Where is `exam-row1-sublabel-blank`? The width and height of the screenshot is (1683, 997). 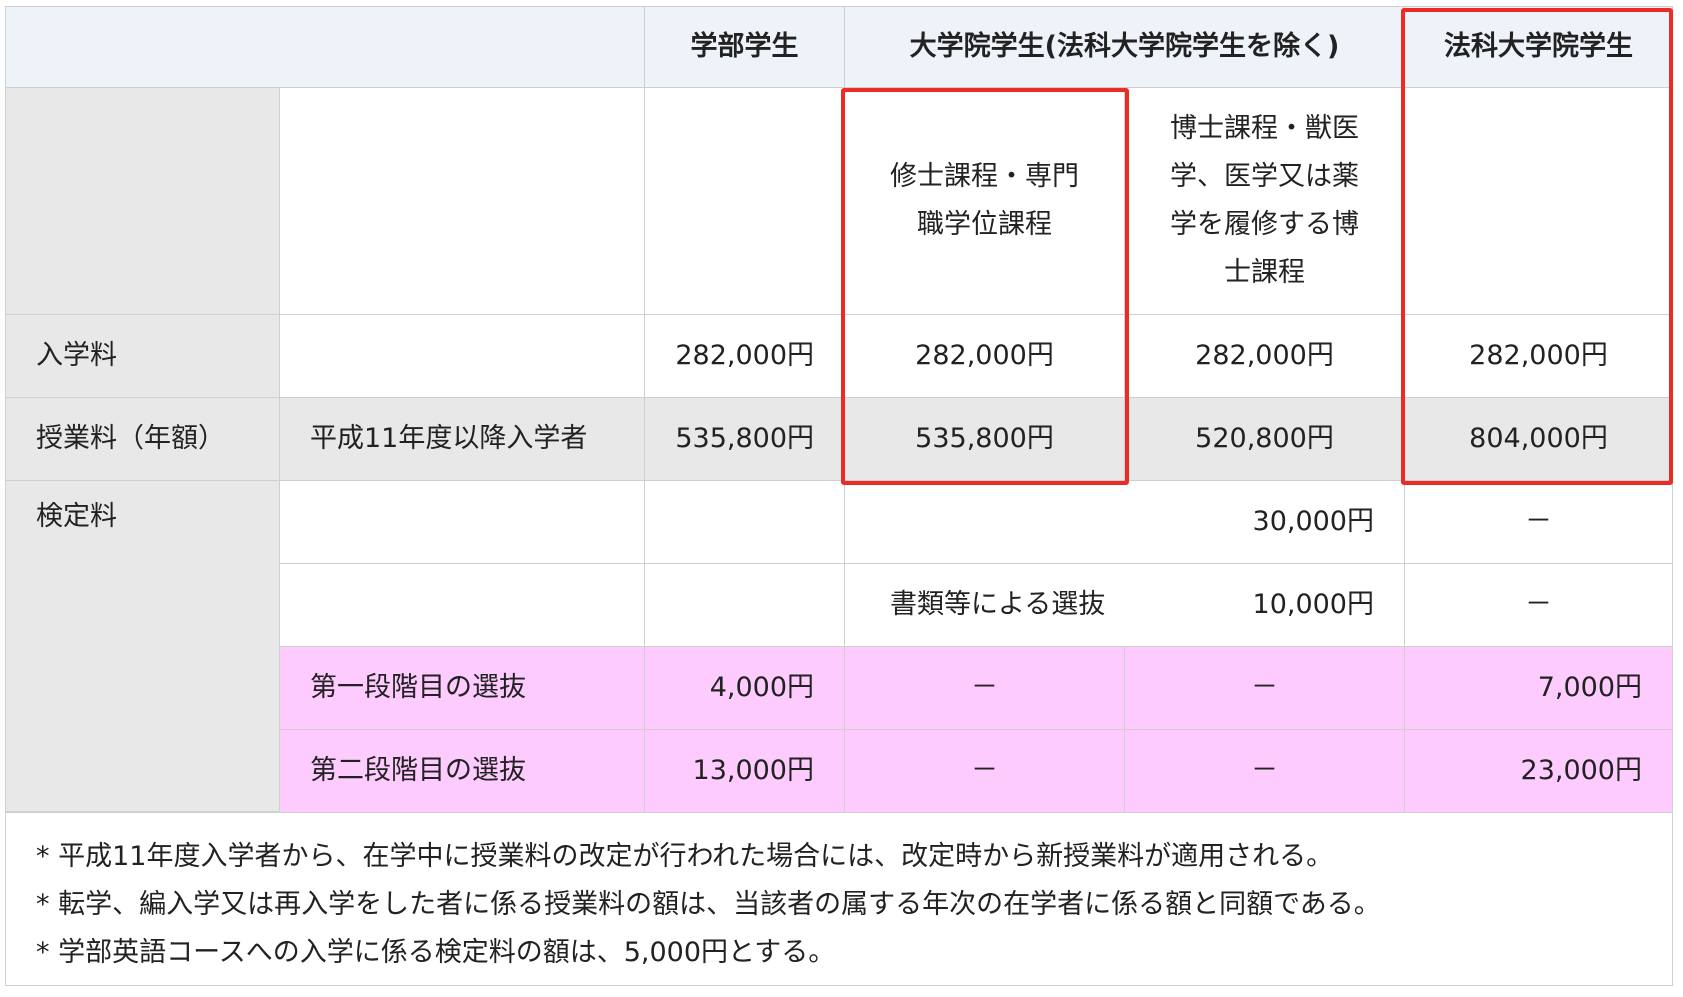 exam-row1-sublabel-blank is located at coordinates (462, 522).